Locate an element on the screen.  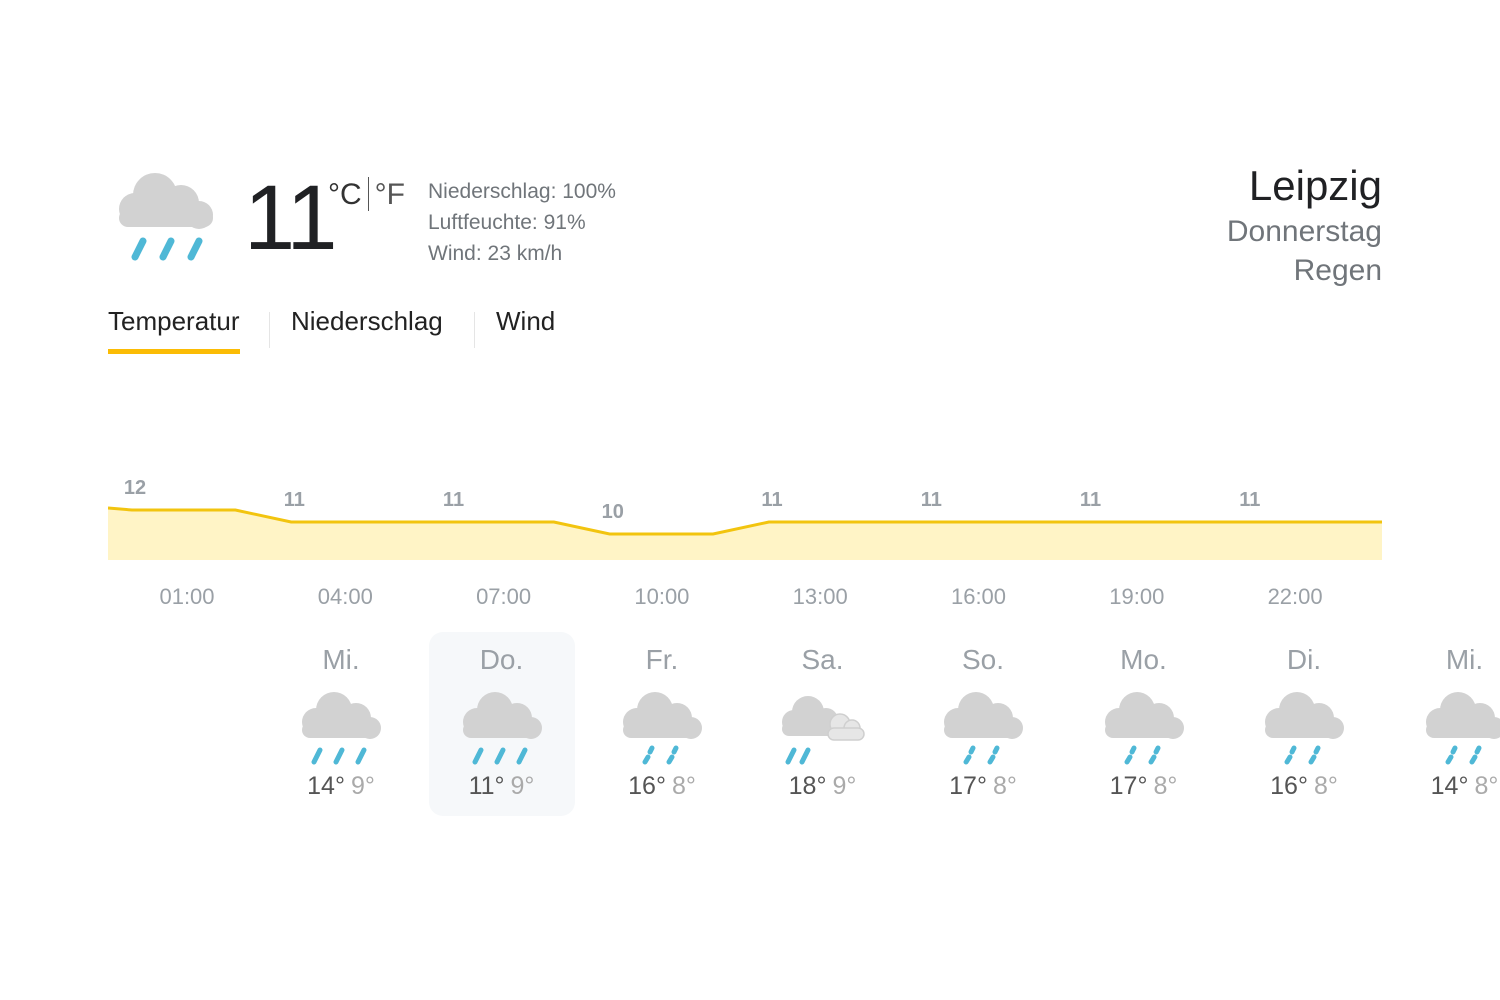
time-label: 13:00 is located at coordinates (820, 596).